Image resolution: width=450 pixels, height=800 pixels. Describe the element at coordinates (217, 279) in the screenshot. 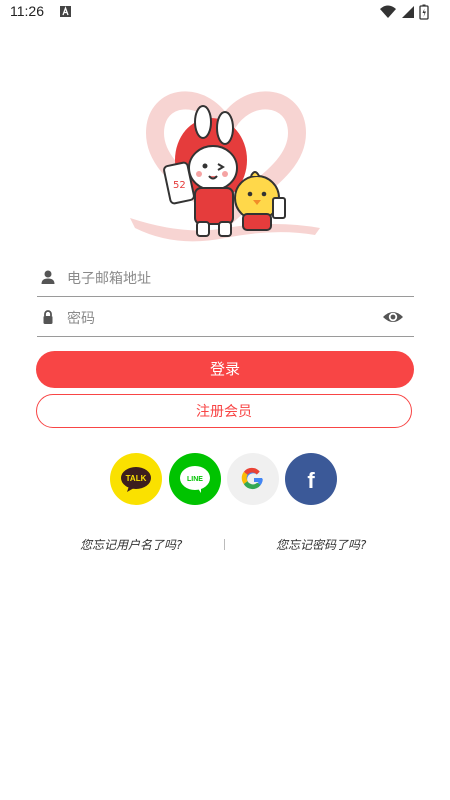

I see `email-input` at that location.